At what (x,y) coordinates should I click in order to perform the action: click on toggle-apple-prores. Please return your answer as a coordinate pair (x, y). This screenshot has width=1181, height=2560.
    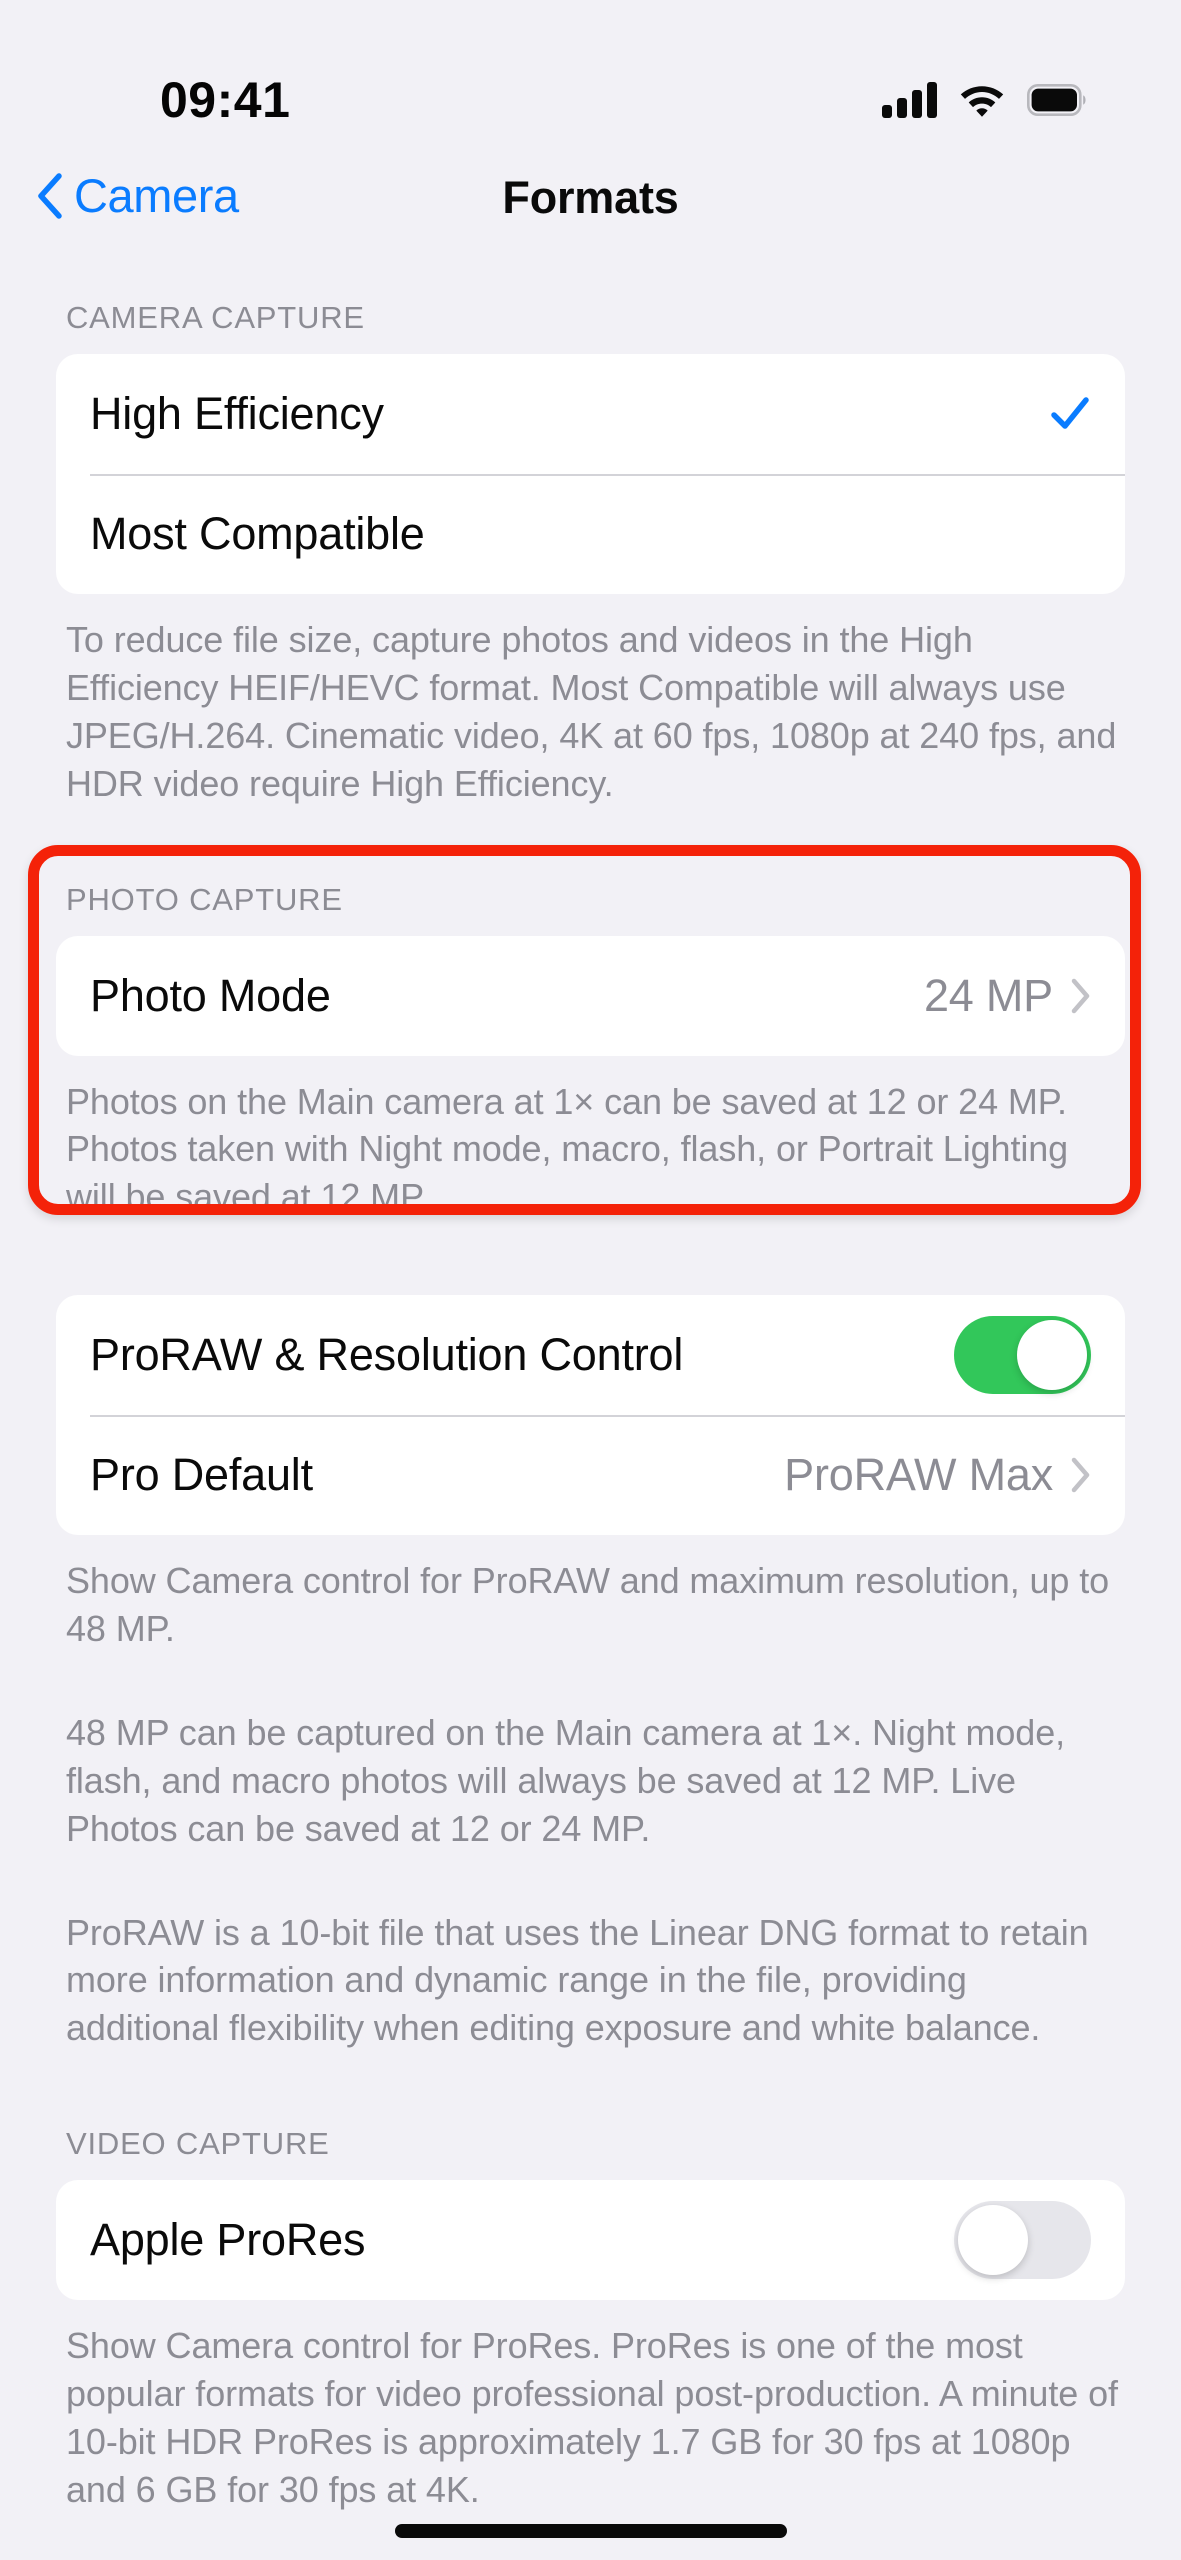
    Looking at the image, I should click on (1022, 2240).